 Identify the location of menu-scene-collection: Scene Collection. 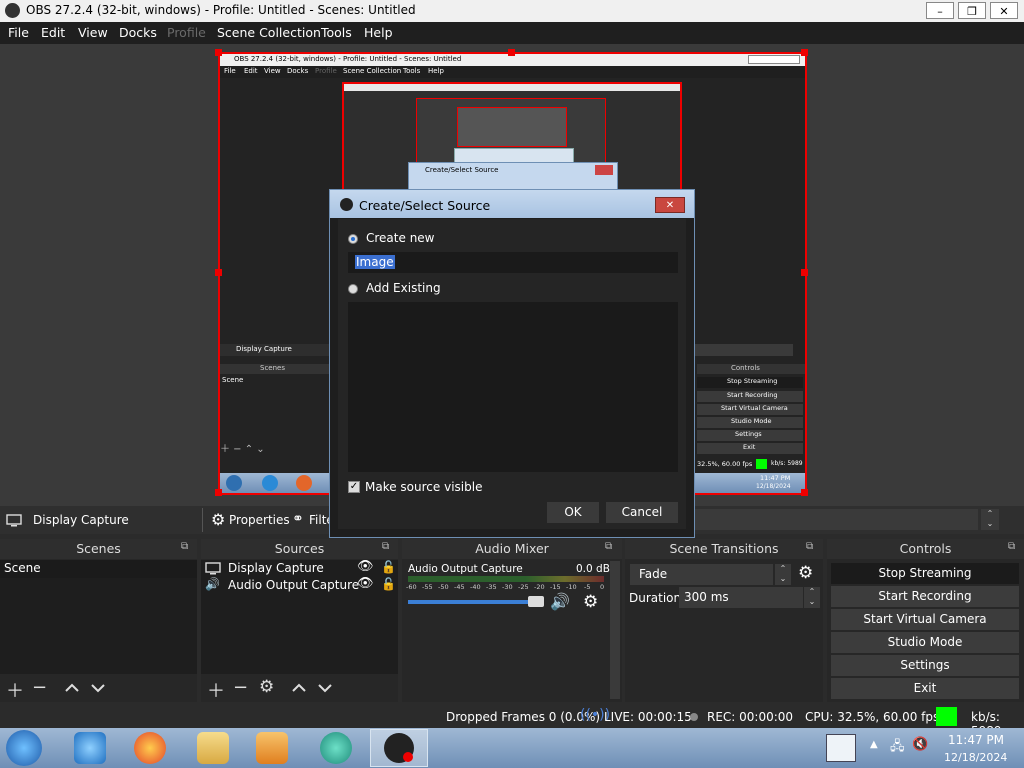
(269, 32).